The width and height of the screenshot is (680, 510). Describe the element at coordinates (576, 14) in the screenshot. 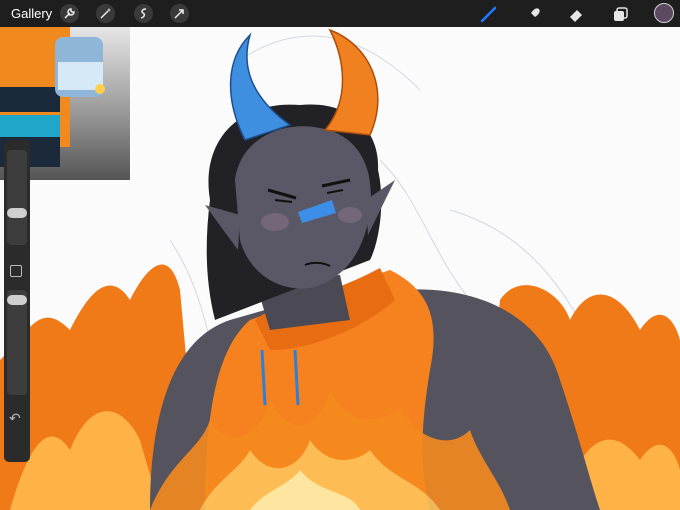

I see `eraser-icon` at that location.